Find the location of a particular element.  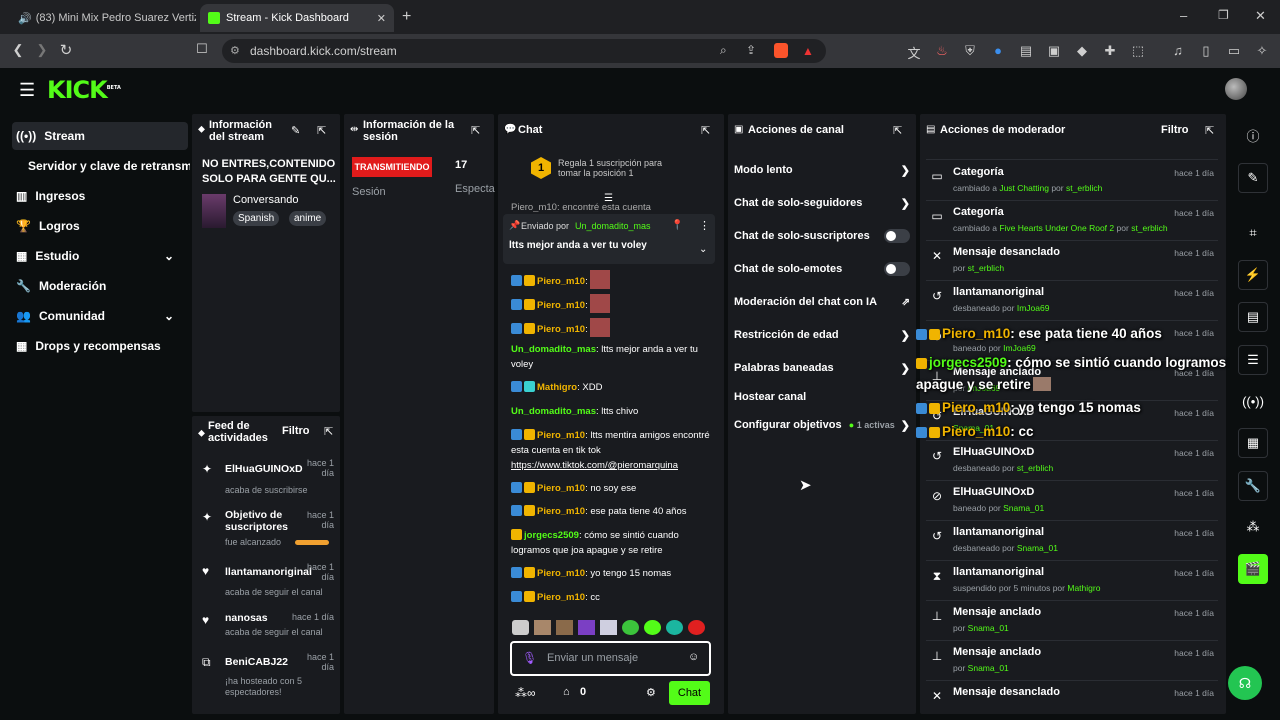

reload-icon: ↻ is located at coordinates (66, 50).